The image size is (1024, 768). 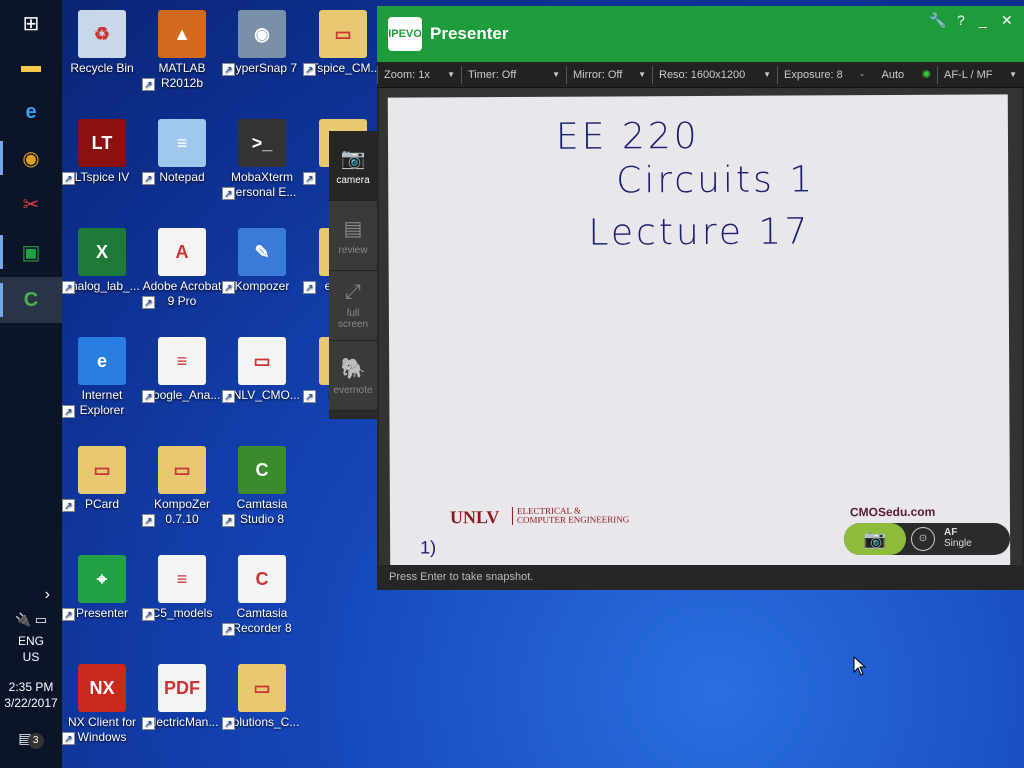 What do you see at coordinates (862, 75) in the screenshot?
I see `exposure-decrease: -` at bounding box center [862, 75].